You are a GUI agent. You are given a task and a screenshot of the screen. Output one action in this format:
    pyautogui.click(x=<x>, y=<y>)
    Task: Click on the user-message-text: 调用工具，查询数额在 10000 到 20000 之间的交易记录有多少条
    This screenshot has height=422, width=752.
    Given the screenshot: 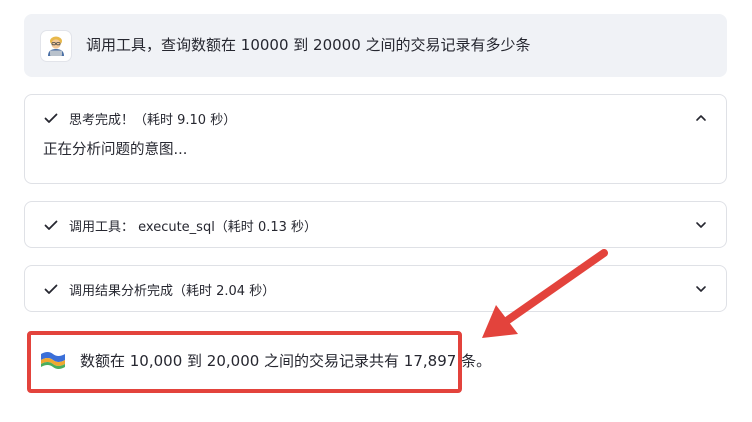 What is the action you would take?
    pyautogui.click(x=308, y=45)
    